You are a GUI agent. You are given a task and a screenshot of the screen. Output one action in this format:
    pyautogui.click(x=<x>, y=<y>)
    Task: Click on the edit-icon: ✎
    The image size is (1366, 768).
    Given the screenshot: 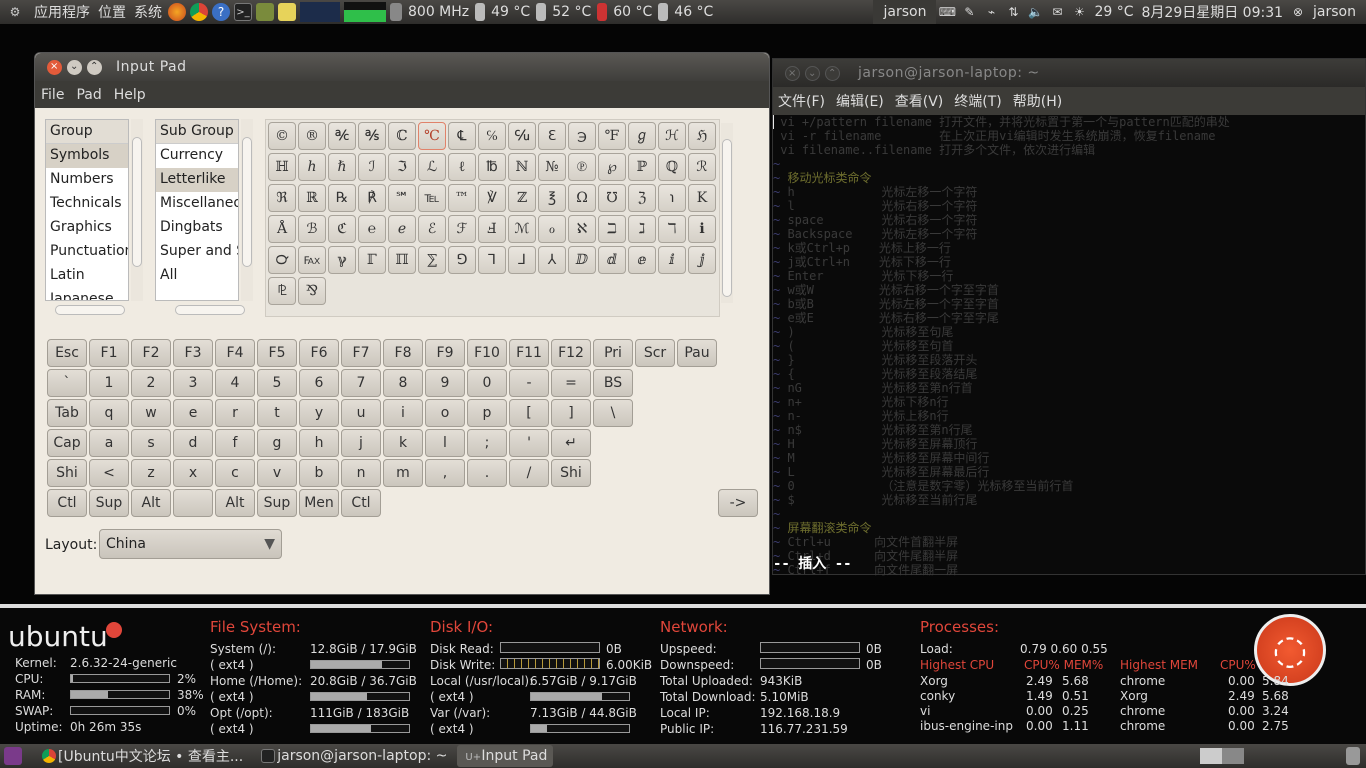 What is the action you would take?
    pyautogui.click(x=969, y=12)
    